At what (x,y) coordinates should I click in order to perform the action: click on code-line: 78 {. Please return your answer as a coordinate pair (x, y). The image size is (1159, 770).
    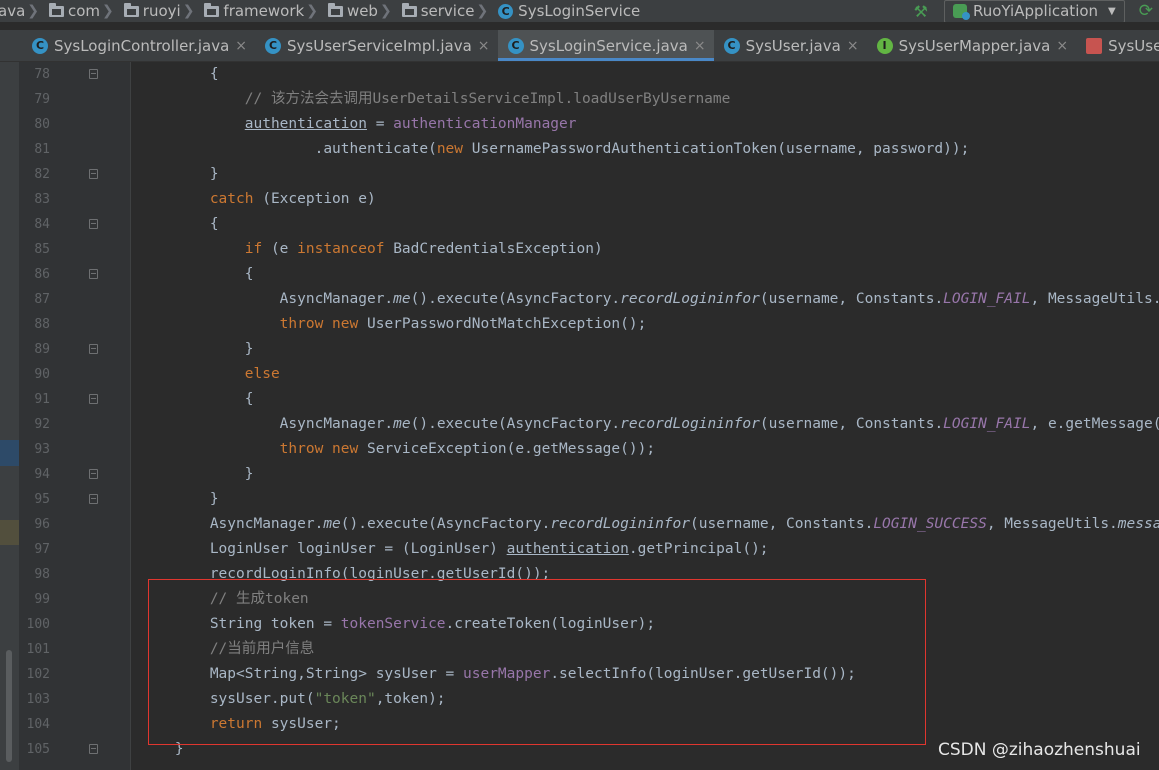
    Looking at the image, I should click on (579, 74).